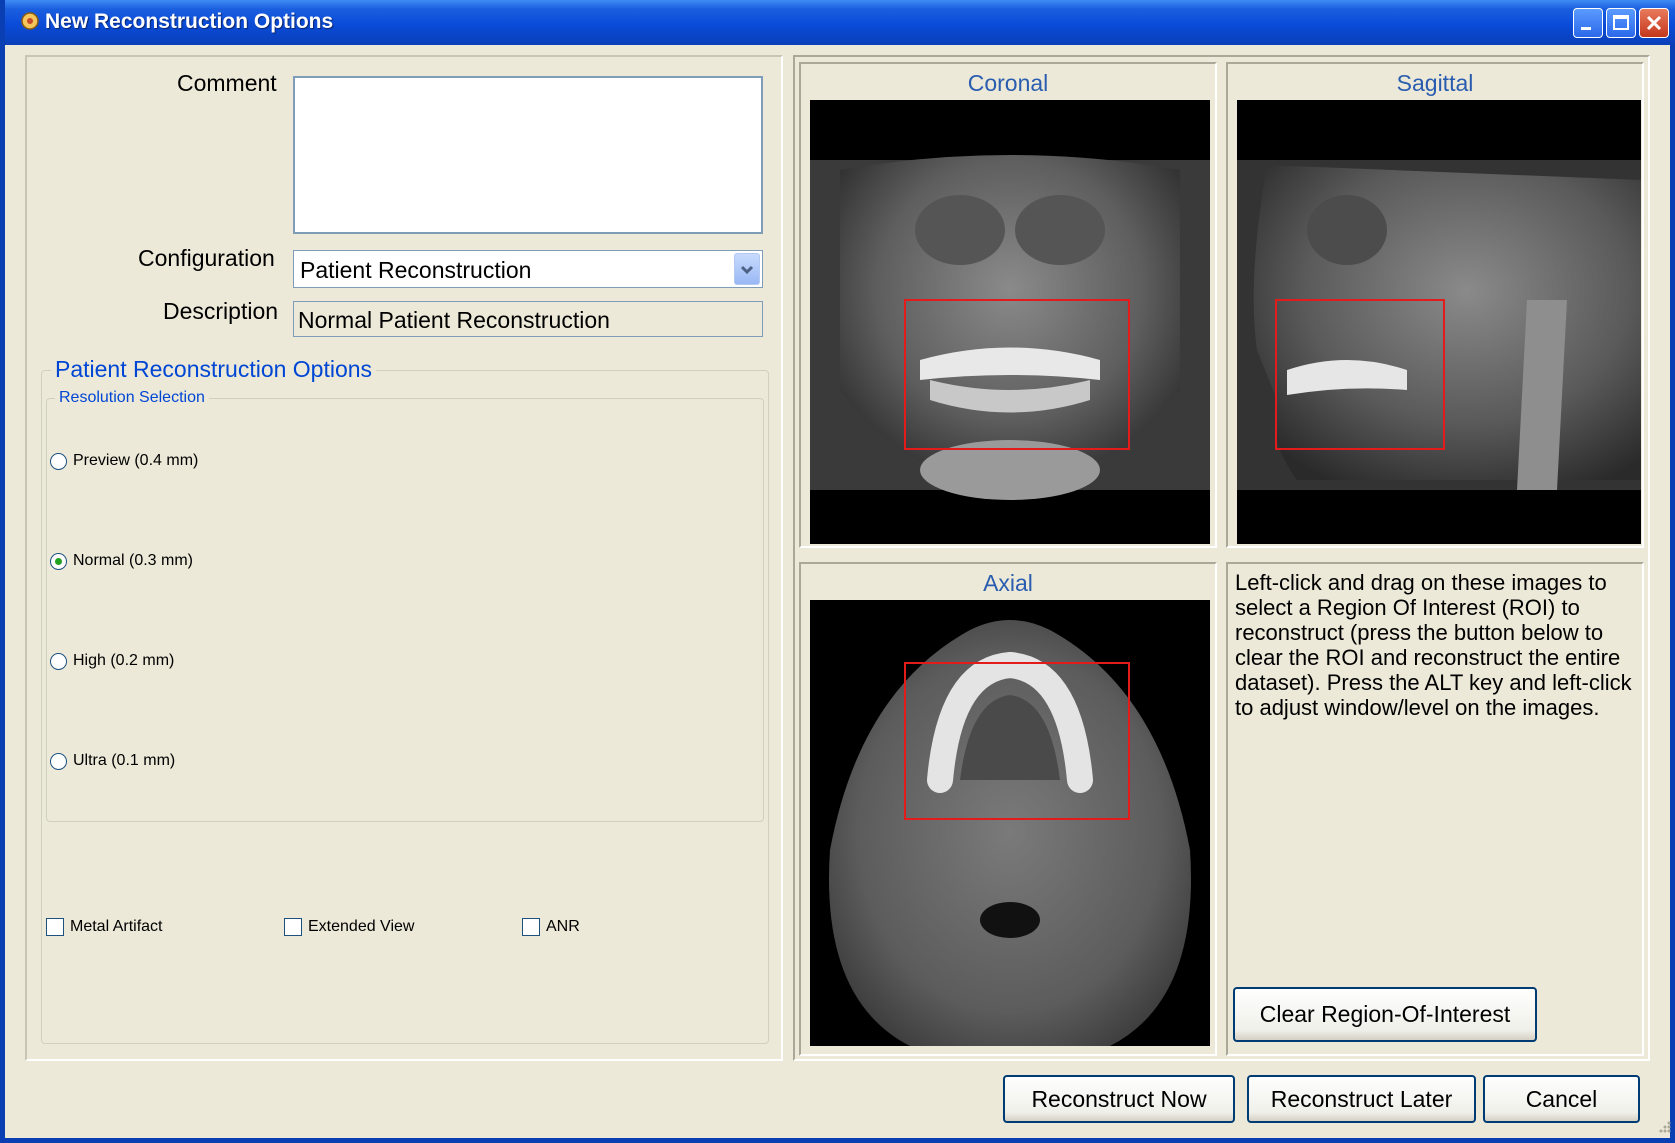  Describe the element at coordinates (189, 21) in the screenshot. I see `window-title: New Reconstruction Options` at that location.